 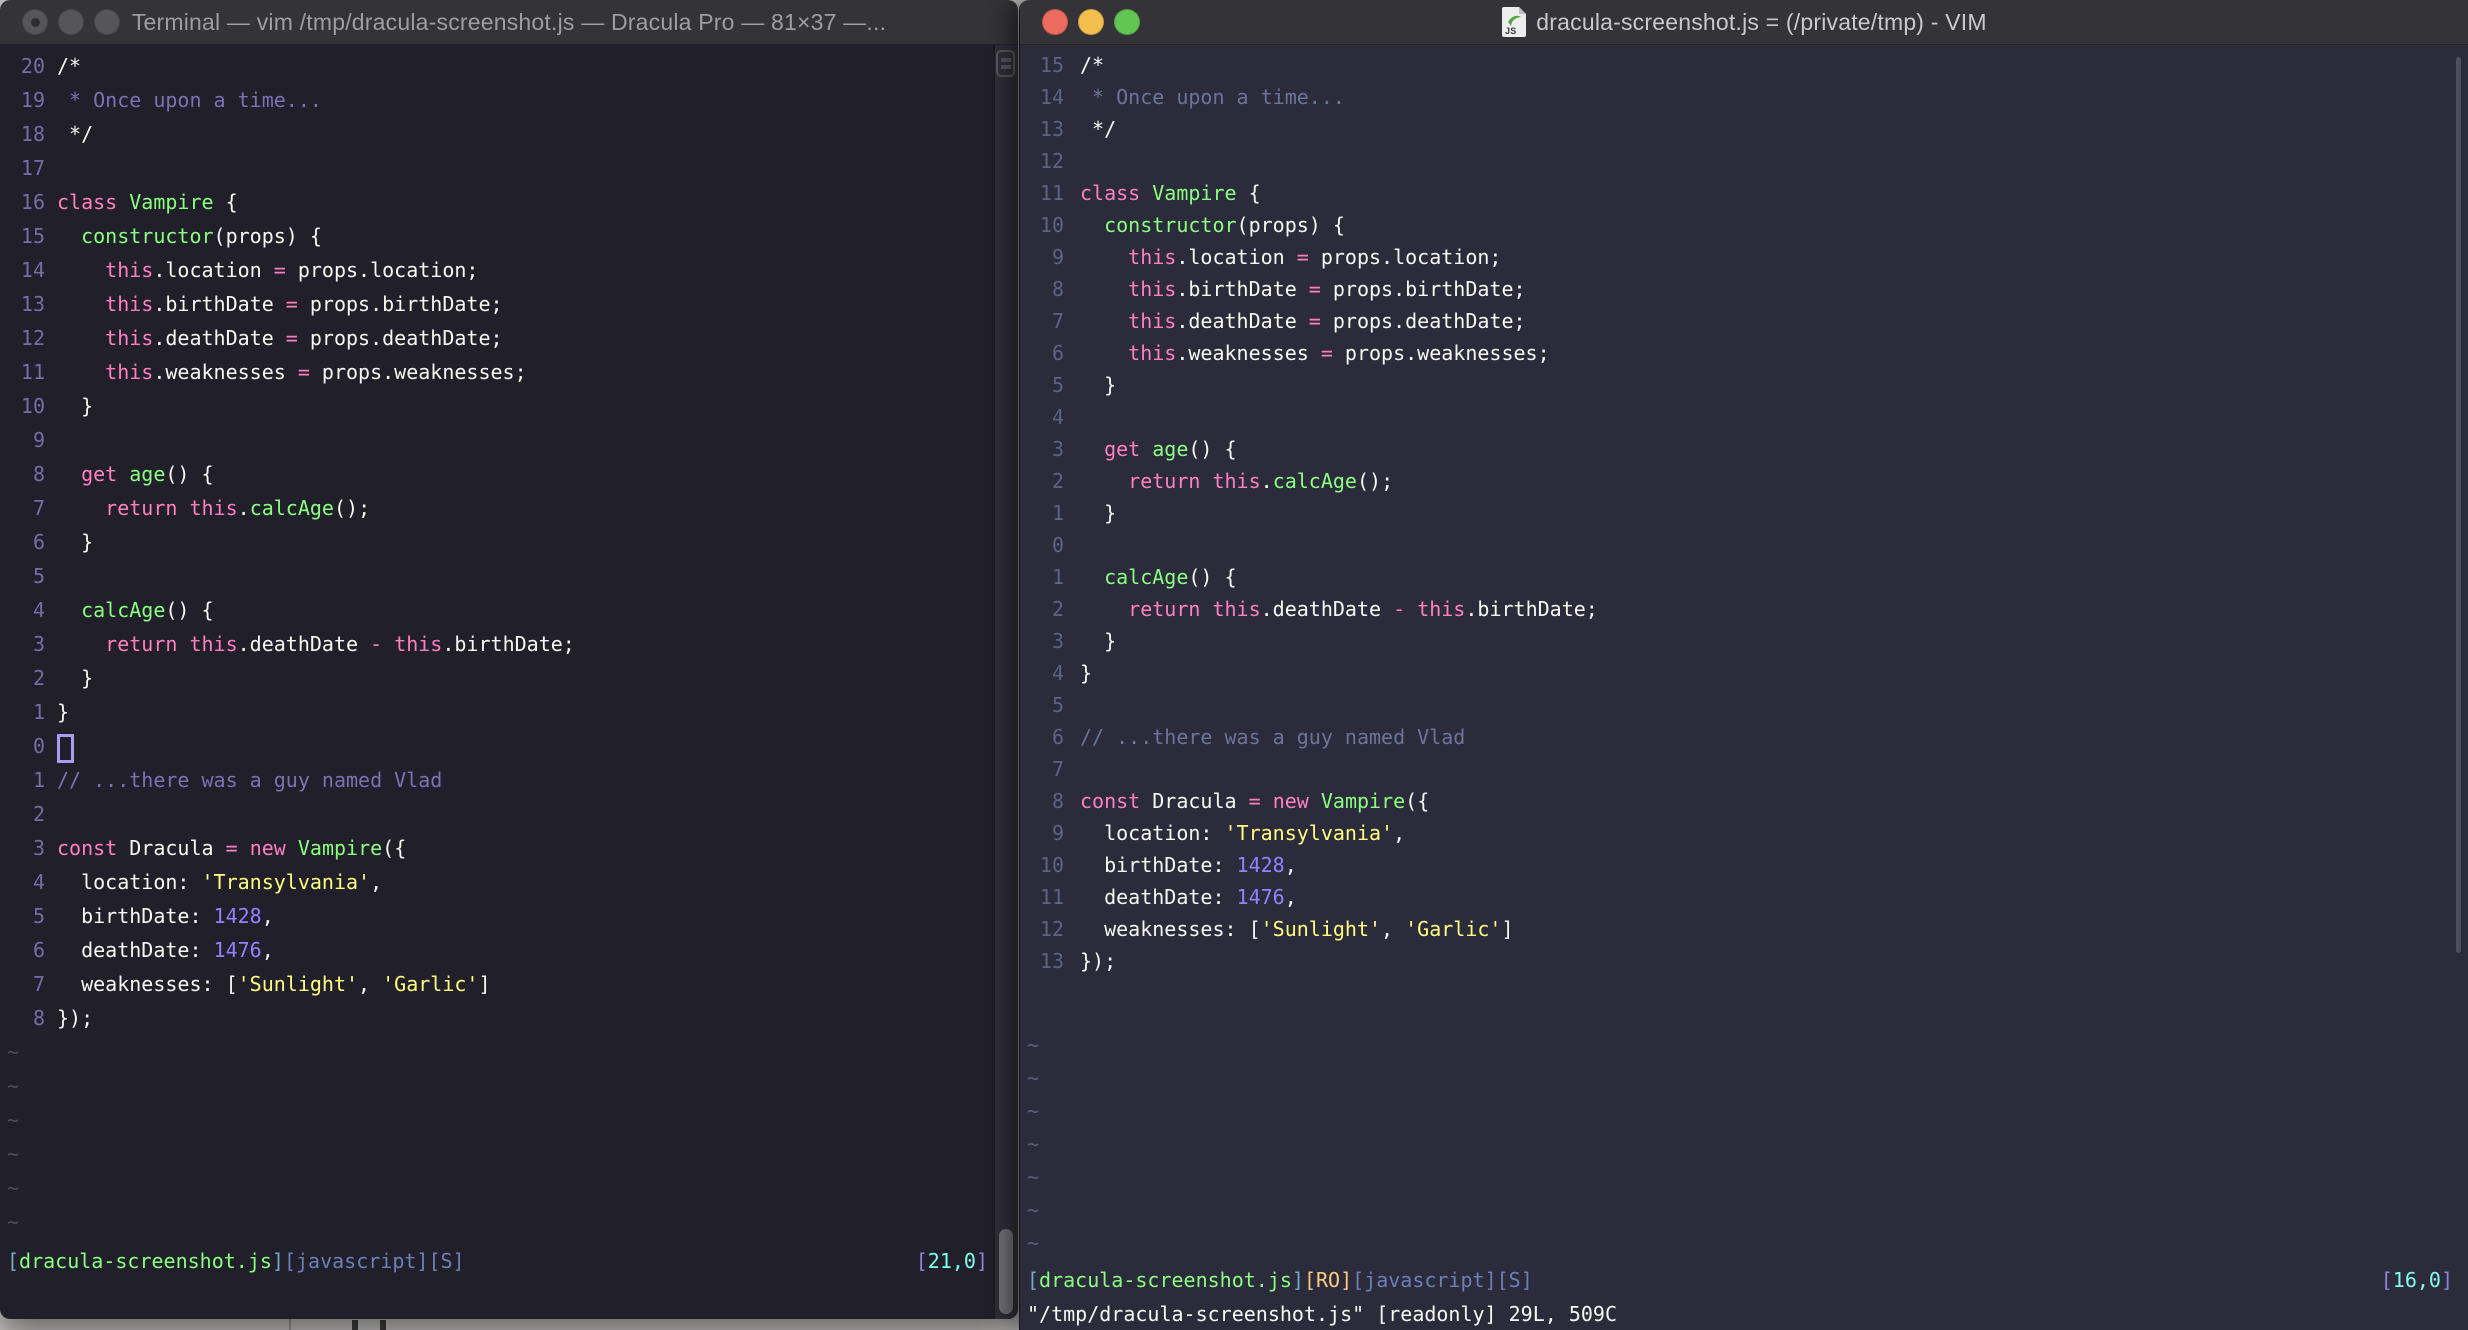 I want to click on code-line: 11 deathDate: 1476,, so click(x=1744, y=897).